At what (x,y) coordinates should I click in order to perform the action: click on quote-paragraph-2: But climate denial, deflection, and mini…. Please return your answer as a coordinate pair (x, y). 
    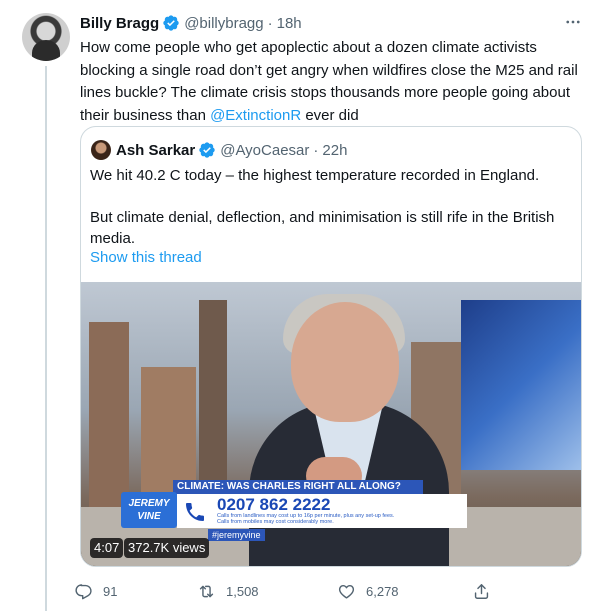
    Looking at the image, I should click on (322, 228).